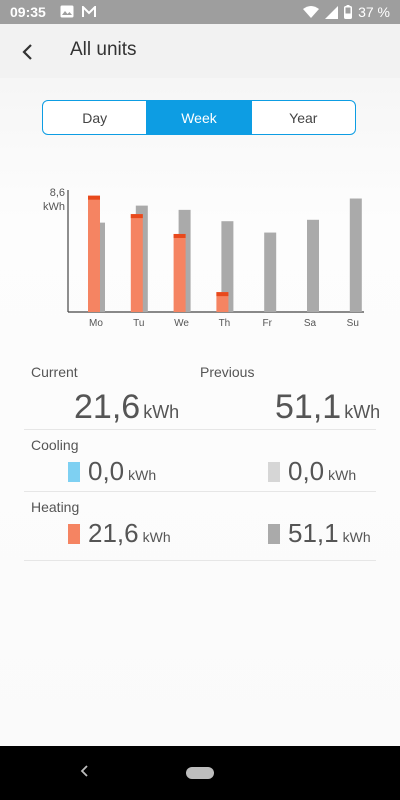 This screenshot has height=800, width=400. I want to click on current-bar-cap-tu, so click(136, 216).